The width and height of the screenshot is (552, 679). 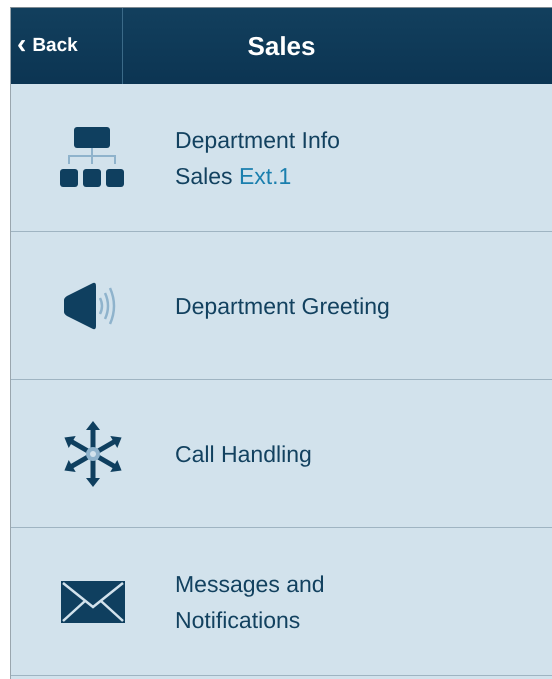 What do you see at coordinates (67, 46) in the screenshot?
I see `back-button: ‹ Back` at bounding box center [67, 46].